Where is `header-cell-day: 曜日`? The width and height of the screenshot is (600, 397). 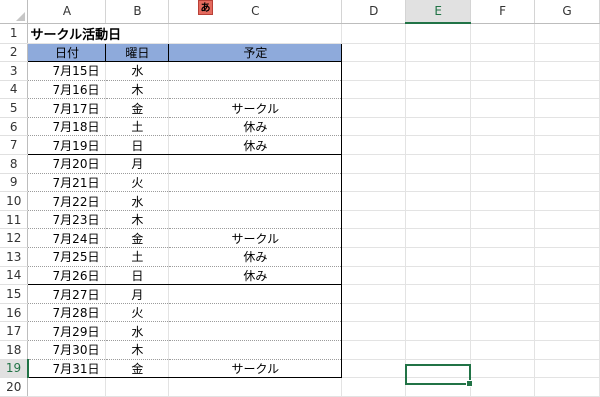 header-cell-day: 曜日 is located at coordinates (137, 52).